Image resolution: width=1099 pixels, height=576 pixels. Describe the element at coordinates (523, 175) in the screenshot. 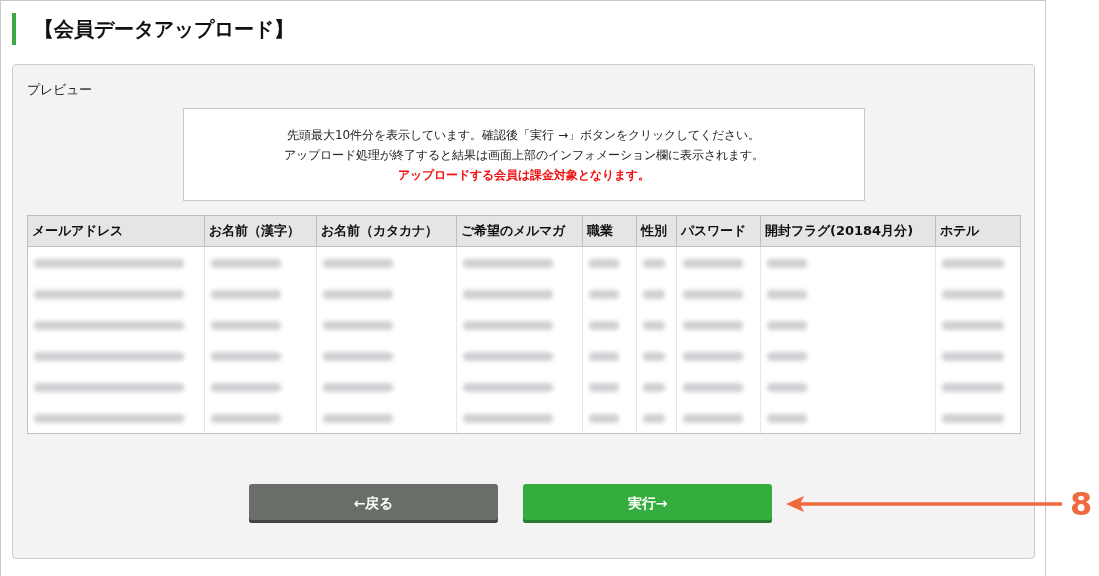

I see `warning-text: アップロードする会員は課金対象となります。` at that location.